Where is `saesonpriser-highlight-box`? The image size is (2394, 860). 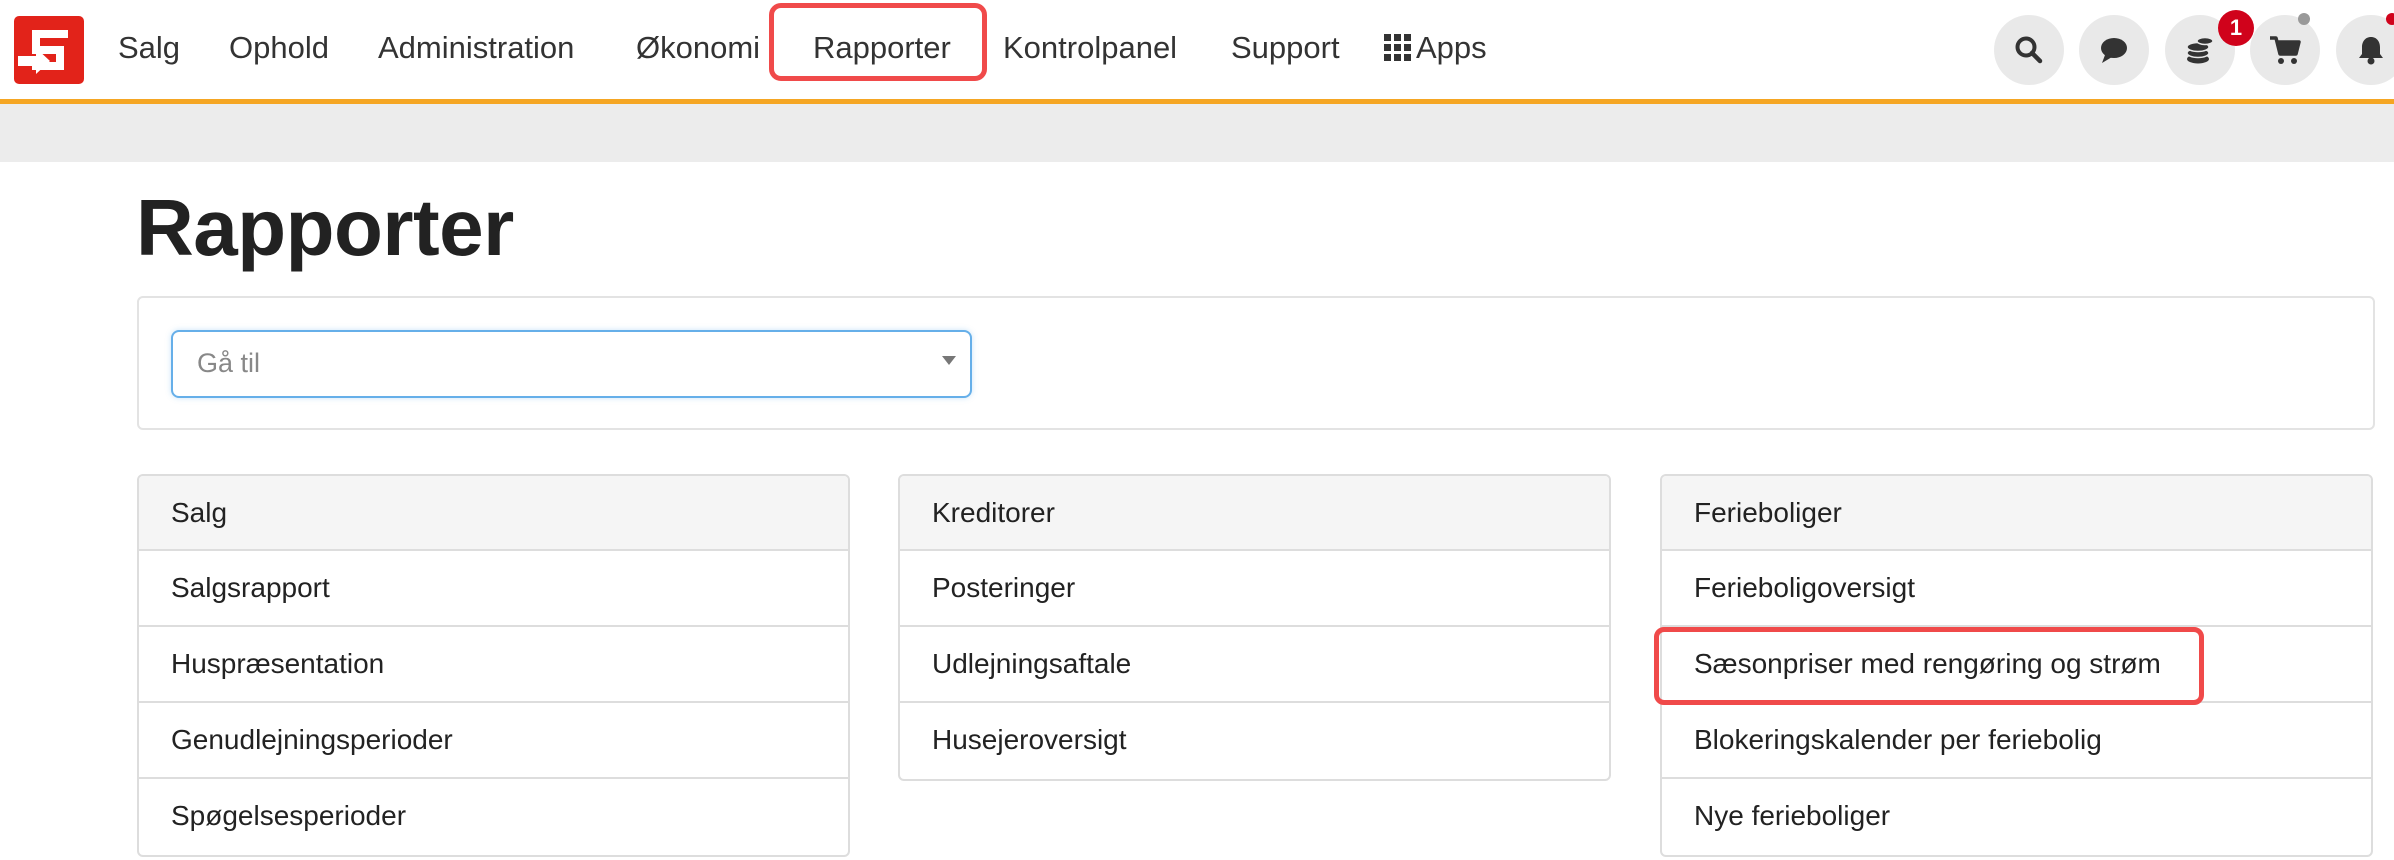 saesonpriser-highlight-box is located at coordinates (1929, 666).